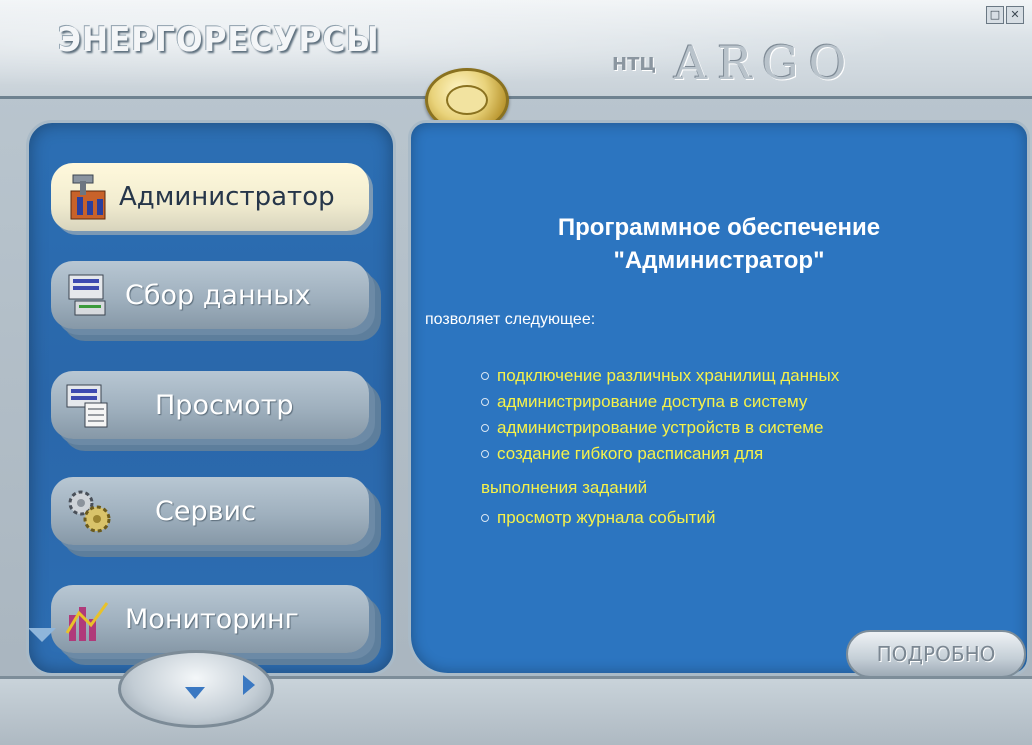  What do you see at coordinates (219, 40) in the screenshot?
I see `brand-logo-text: ЭНЕРГОРЕСУРСЫ` at bounding box center [219, 40].